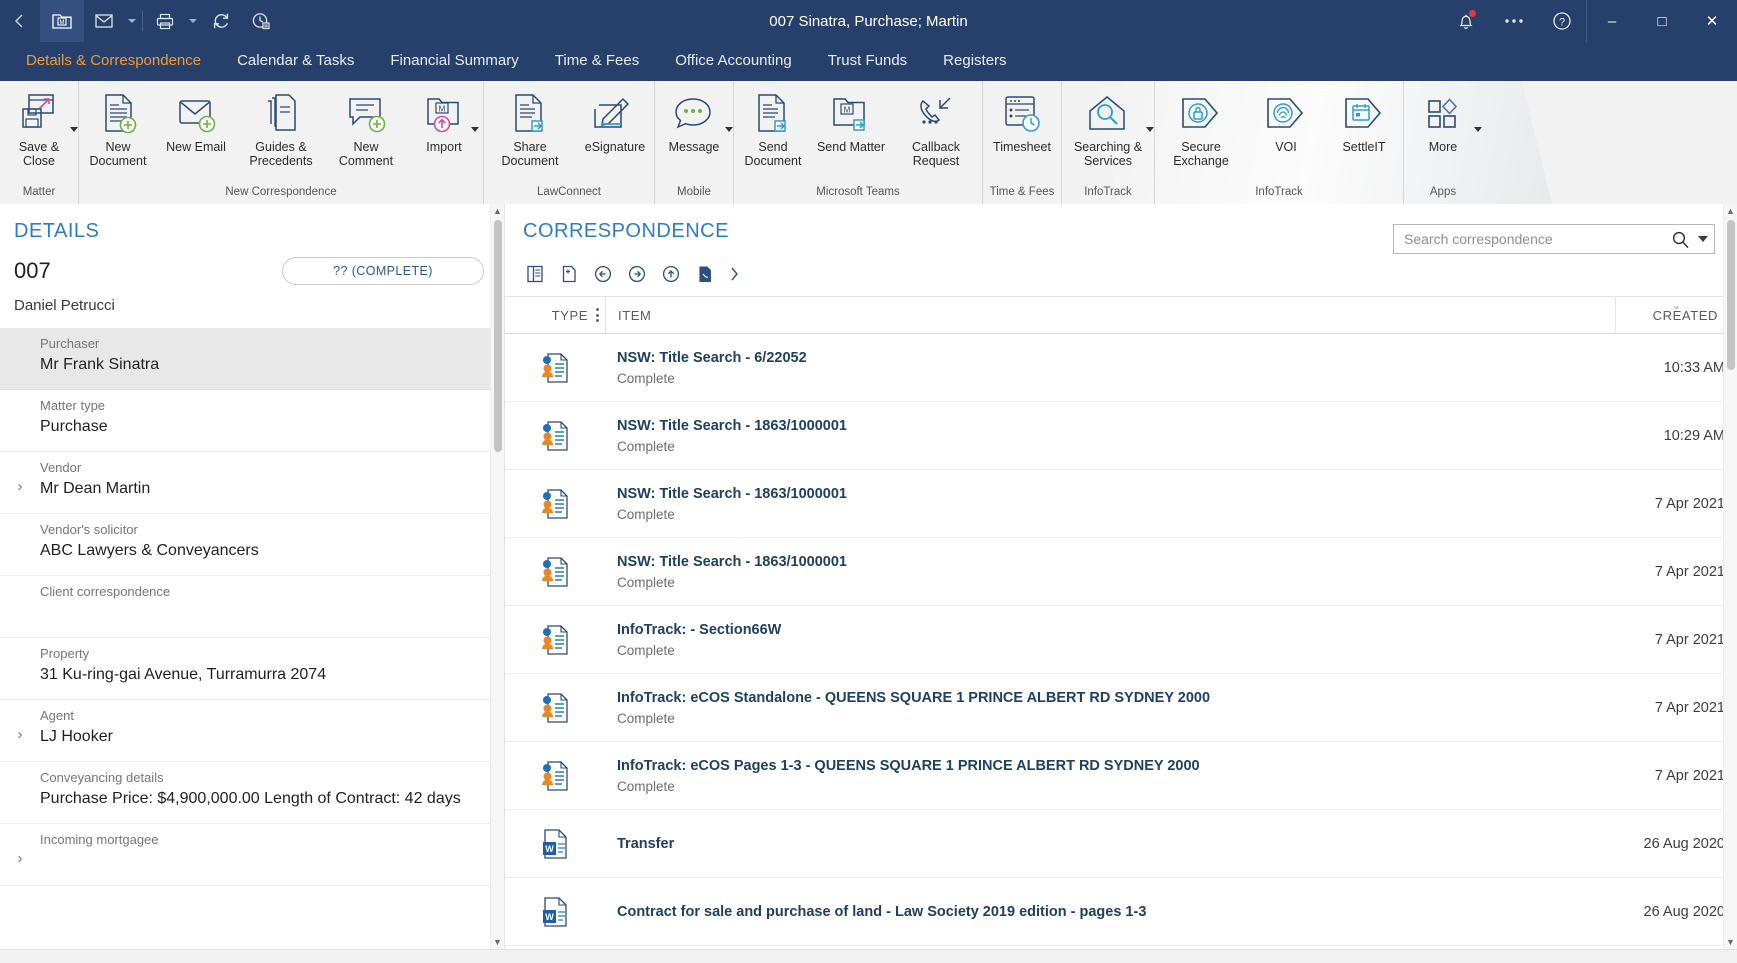 This screenshot has height=963, width=1737. I want to click on item-title-link: Transfer, so click(1116, 844).